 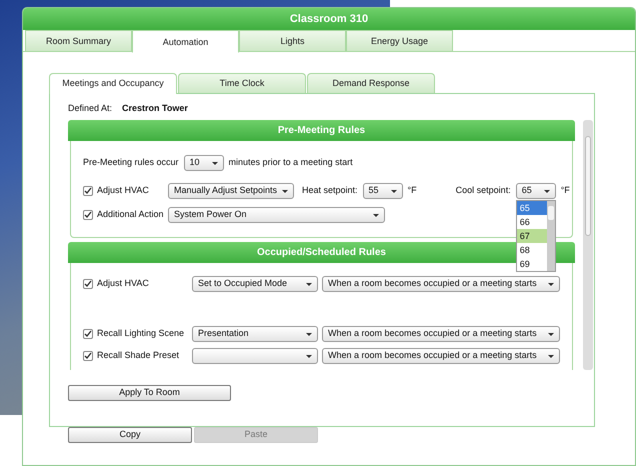 I want to click on dropdown-option: 69, so click(x=531, y=264).